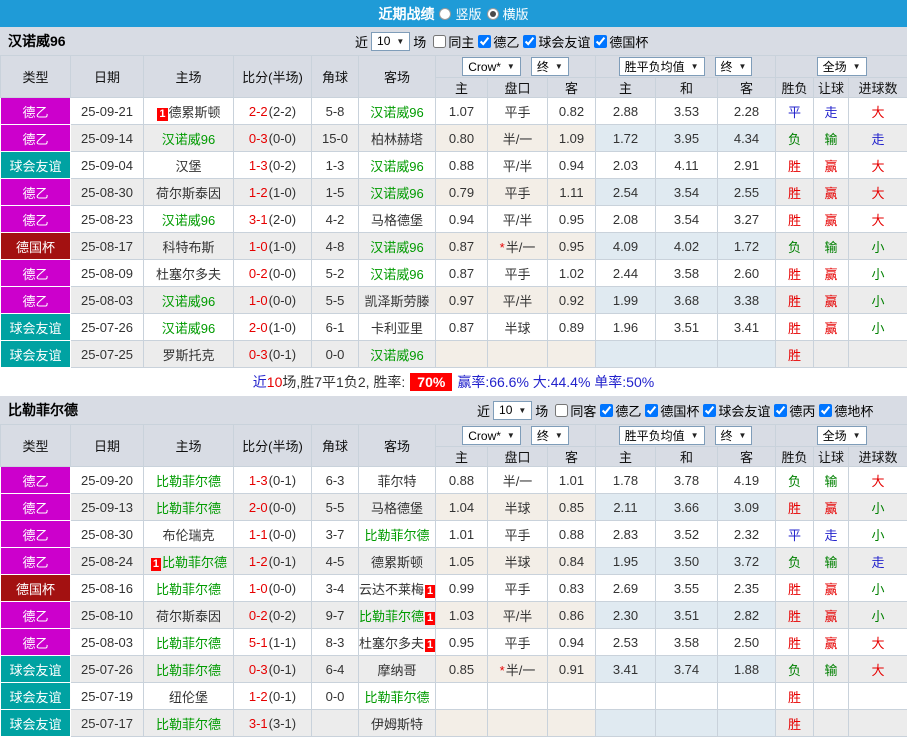  What do you see at coordinates (453, 696) in the screenshot?
I see `match-row: 球会友谊 25-07-19 纽伦堡 1-2(0-1) 0-0 比勒菲尔德胜` at bounding box center [453, 696].